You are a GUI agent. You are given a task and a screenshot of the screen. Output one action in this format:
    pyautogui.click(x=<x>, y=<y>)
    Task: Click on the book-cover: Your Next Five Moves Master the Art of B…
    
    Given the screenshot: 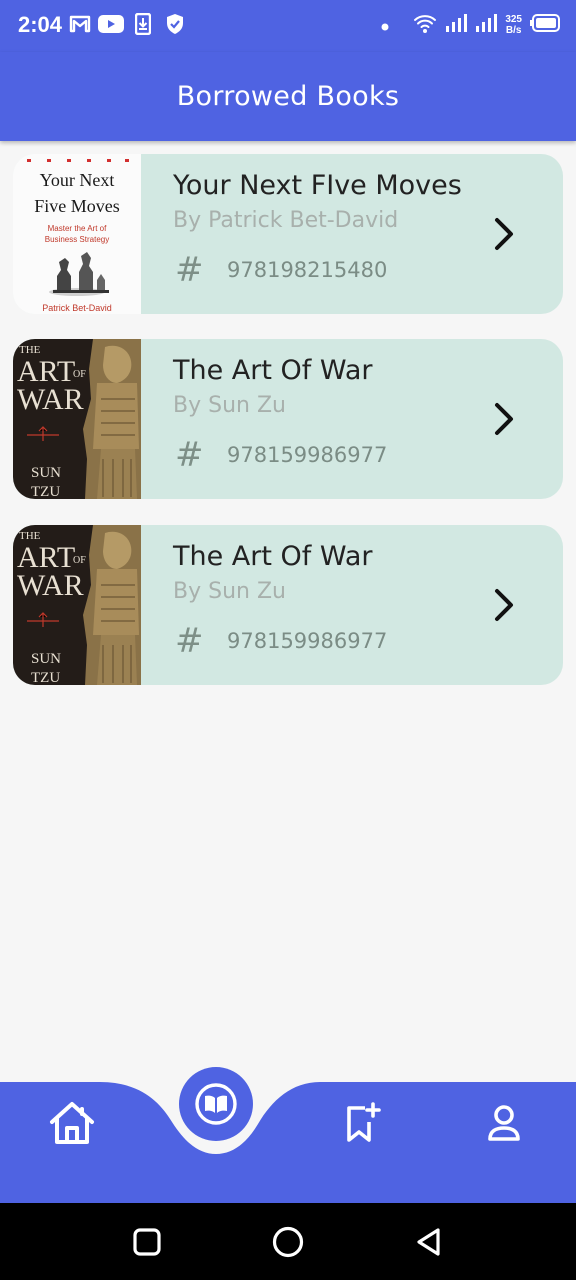 What is the action you would take?
    pyautogui.click(x=77, y=234)
    